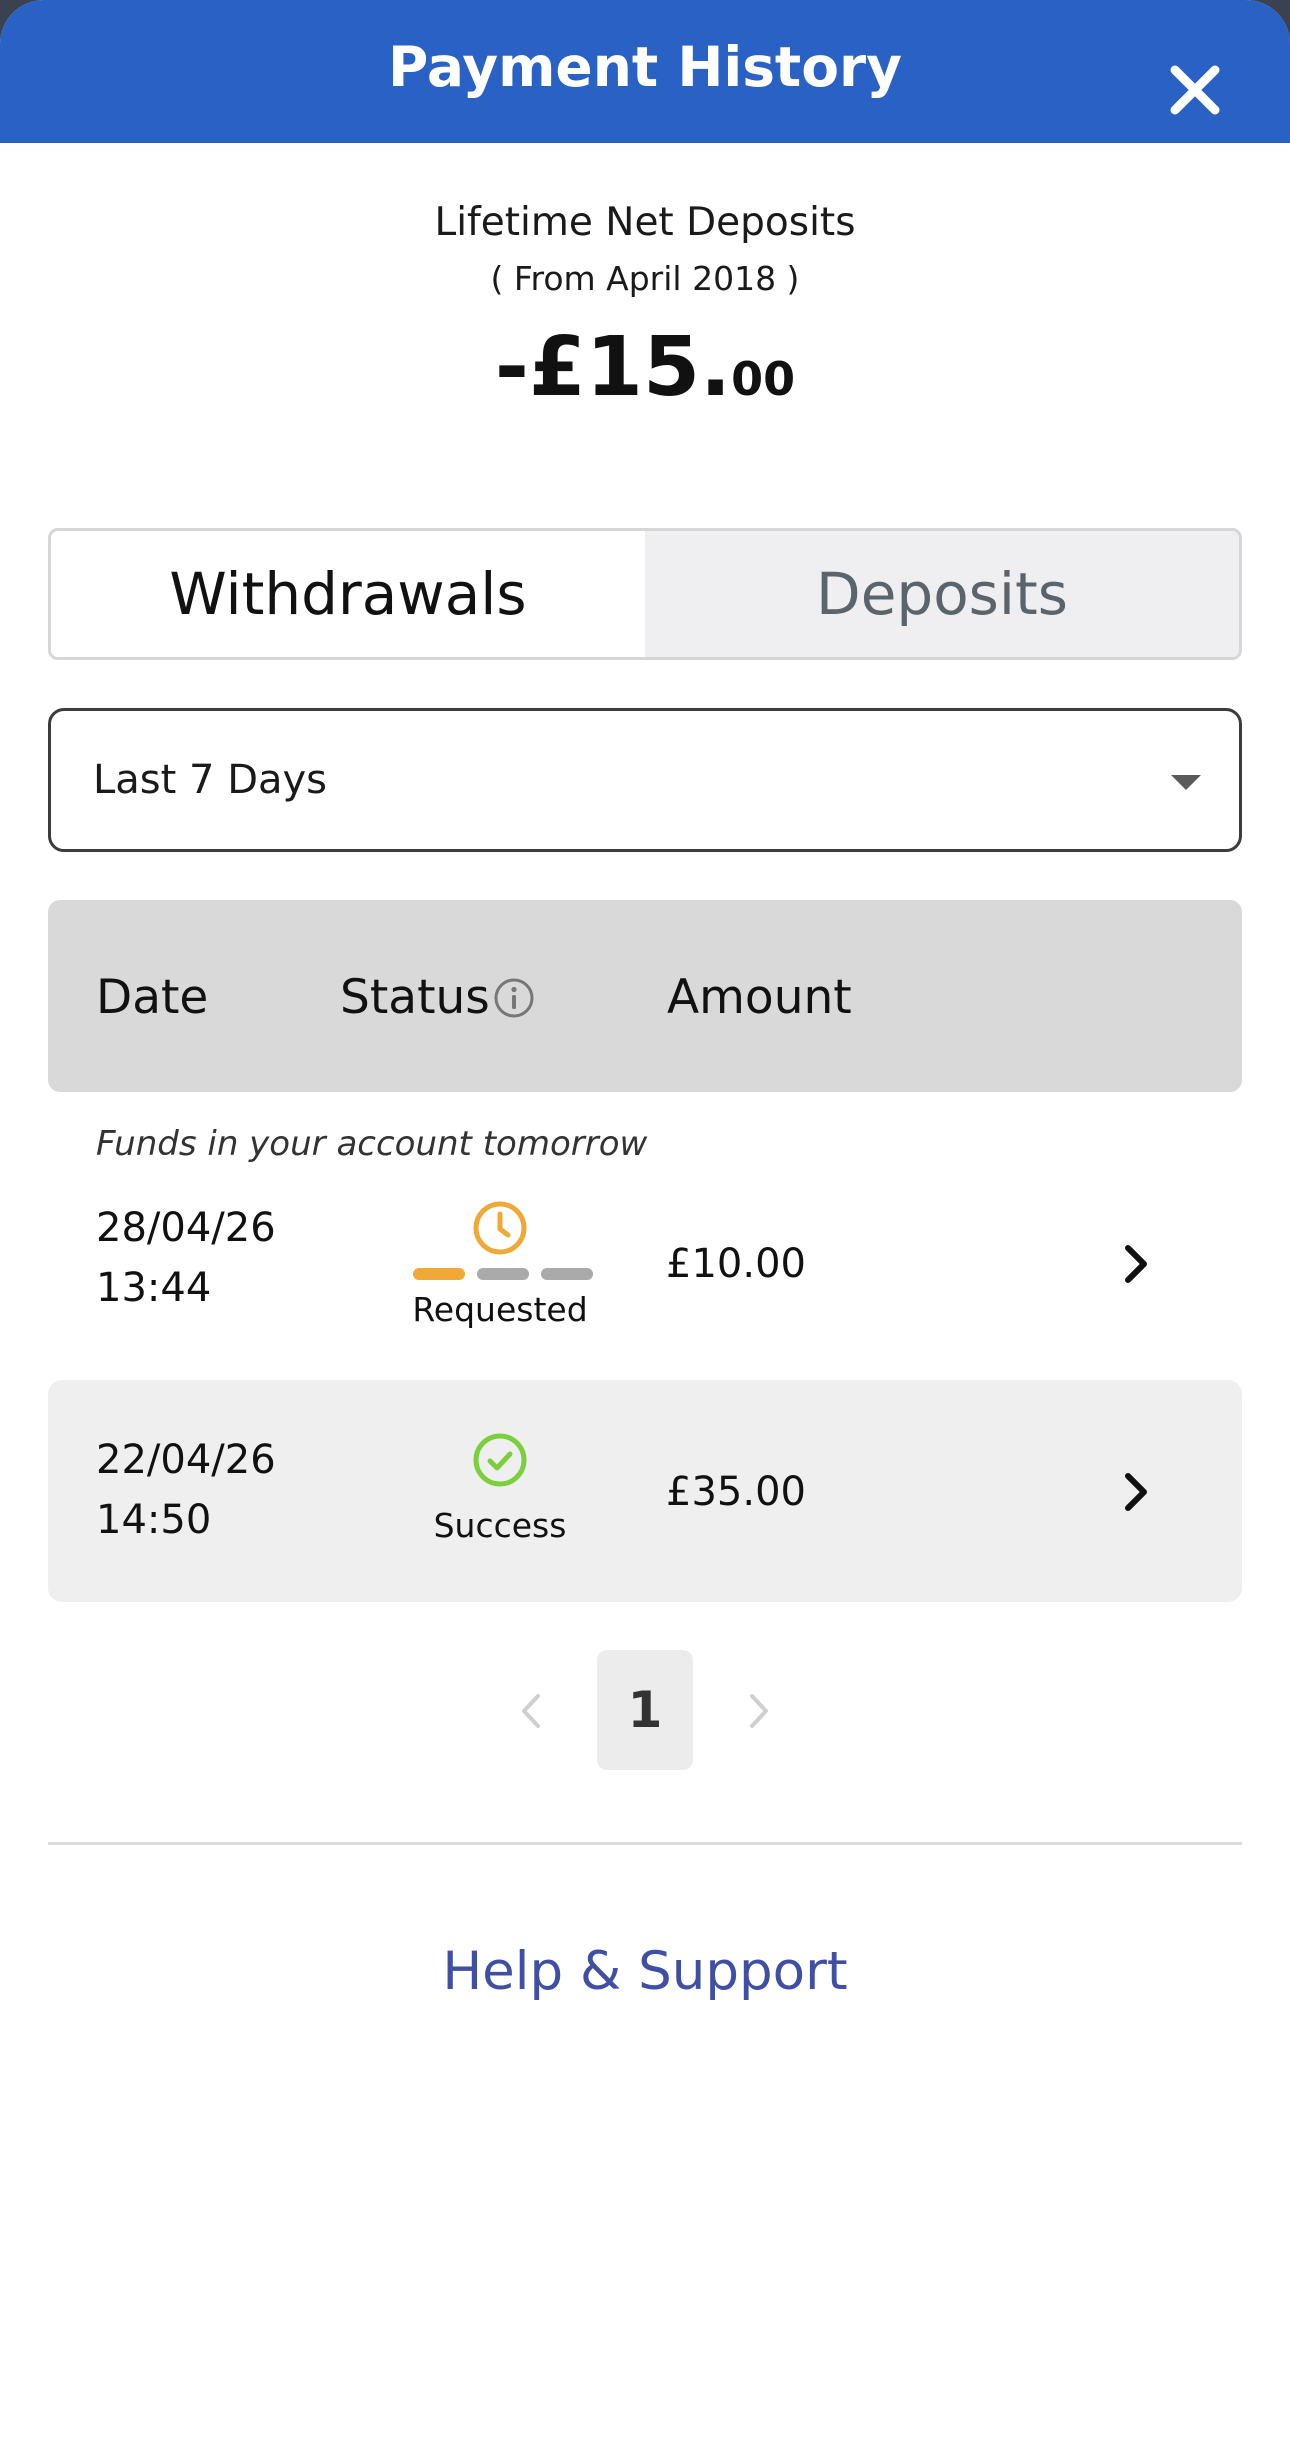 The height and width of the screenshot is (2442, 1290). What do you see at coordinates (500, 1228) in the screenshot?
I see `clock-icon` at bounding box center [500, 1228].